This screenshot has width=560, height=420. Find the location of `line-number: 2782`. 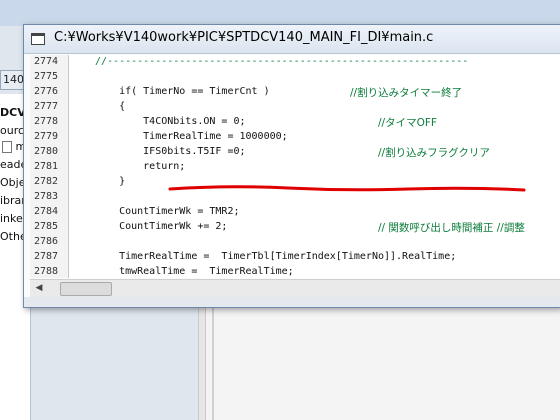

line-number: 2782 is located at coordinates (46, 181).